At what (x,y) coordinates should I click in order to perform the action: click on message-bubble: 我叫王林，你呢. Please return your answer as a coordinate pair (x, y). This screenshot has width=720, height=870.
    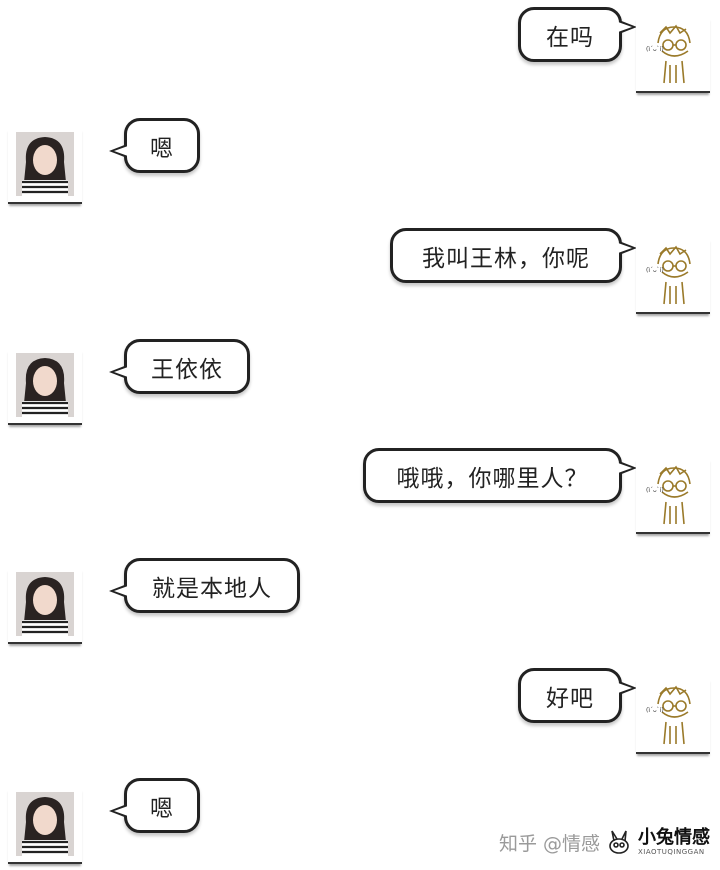
    Looking at the image, I should click on (513, 255).